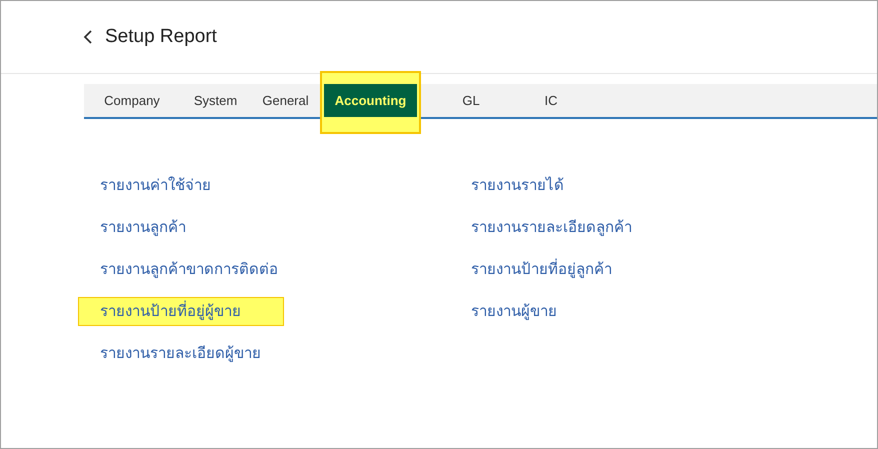 This screenshot has height=449, width=878. Describe the element at coordinates (541, 269) in the screenshot. I see `report-link: รายงานป้ายที่อยู่ลูกค้า` at that location.